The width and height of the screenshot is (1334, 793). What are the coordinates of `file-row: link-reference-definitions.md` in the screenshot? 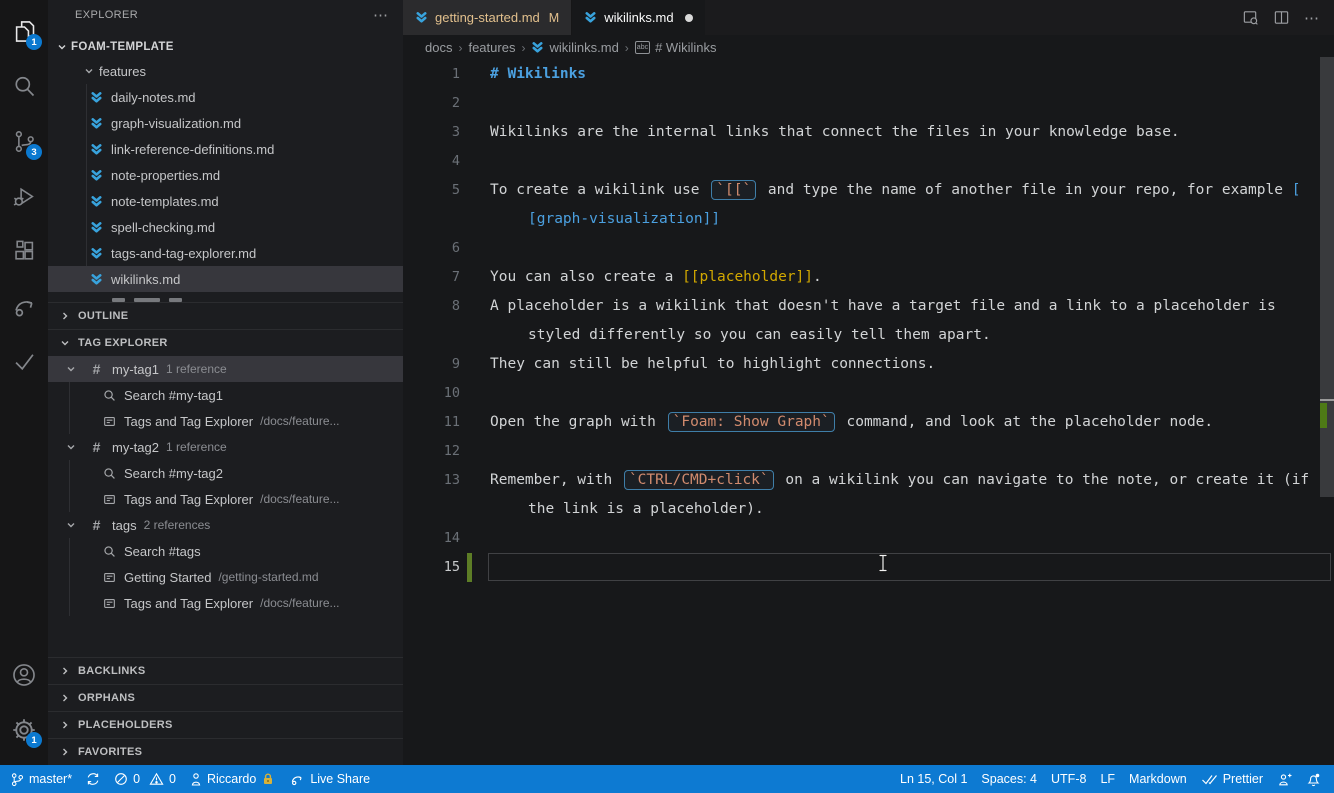 It's located at (225, 149).